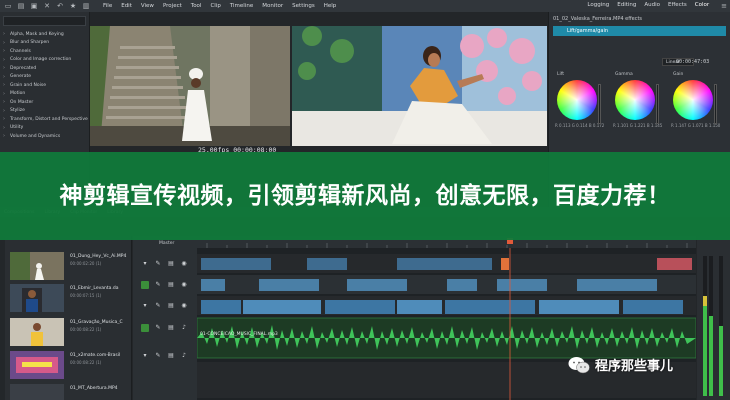 Image resolution: width=730 pixels, height=400 pixels. Describe the element at coordinates (107, 6) in the screenshot. I see `menu-file: File` at that location.